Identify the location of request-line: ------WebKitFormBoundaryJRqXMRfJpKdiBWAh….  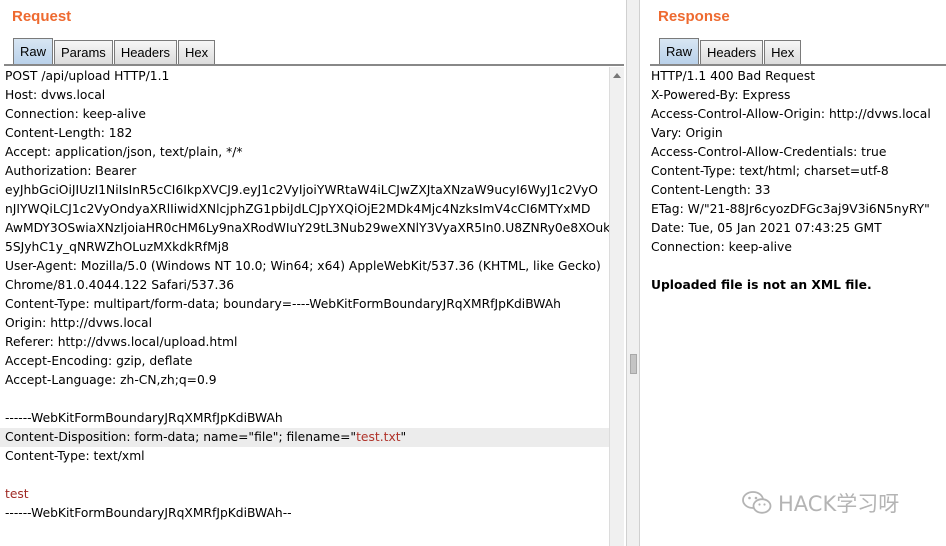
(148, 513).